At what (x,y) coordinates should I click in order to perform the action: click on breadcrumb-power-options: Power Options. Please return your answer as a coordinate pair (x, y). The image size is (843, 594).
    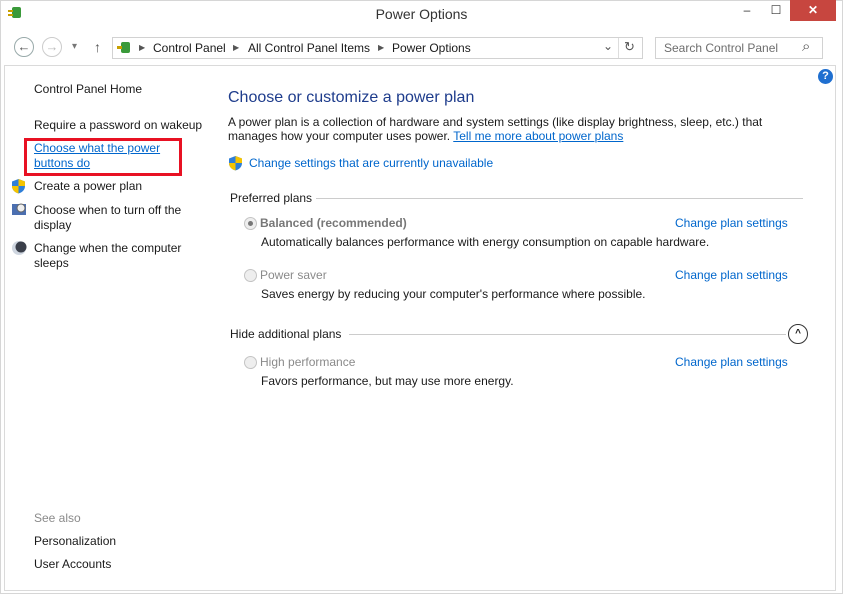
    Looking at the image, I should click on (431, 48).